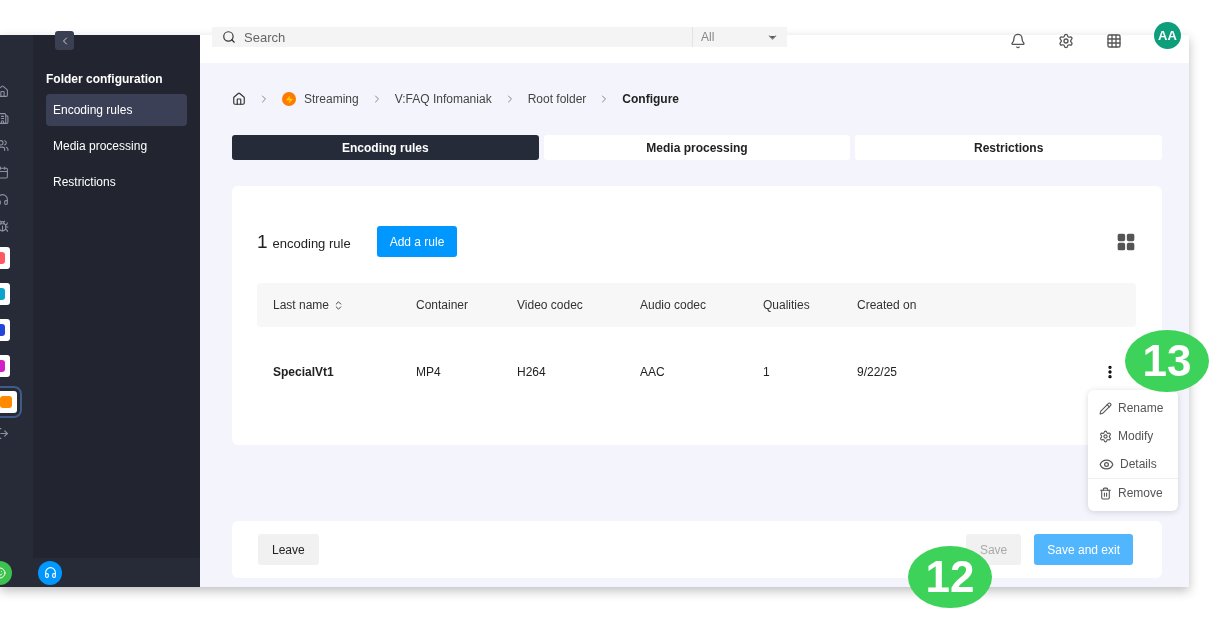 This screenshot has height=622, width=1224. I want to click on column-header: Last name, so click(301, 305).